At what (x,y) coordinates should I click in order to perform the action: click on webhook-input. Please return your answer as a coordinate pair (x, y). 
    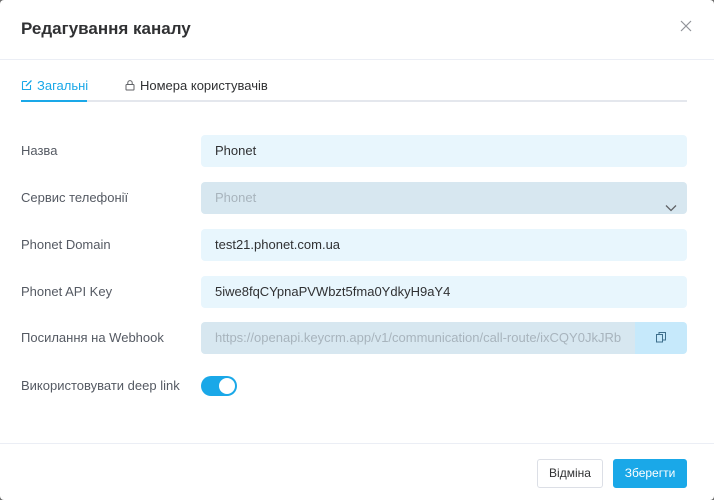
    Looking at the image, I should click on (418, 338).